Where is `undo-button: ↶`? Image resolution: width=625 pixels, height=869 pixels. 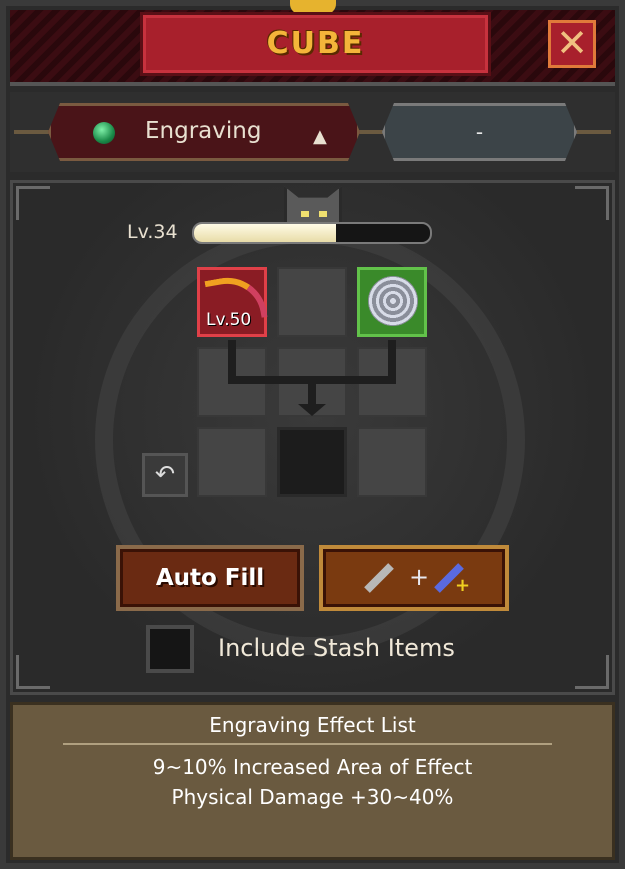
undo-button: ↶ is located at coordinates (165, 475).